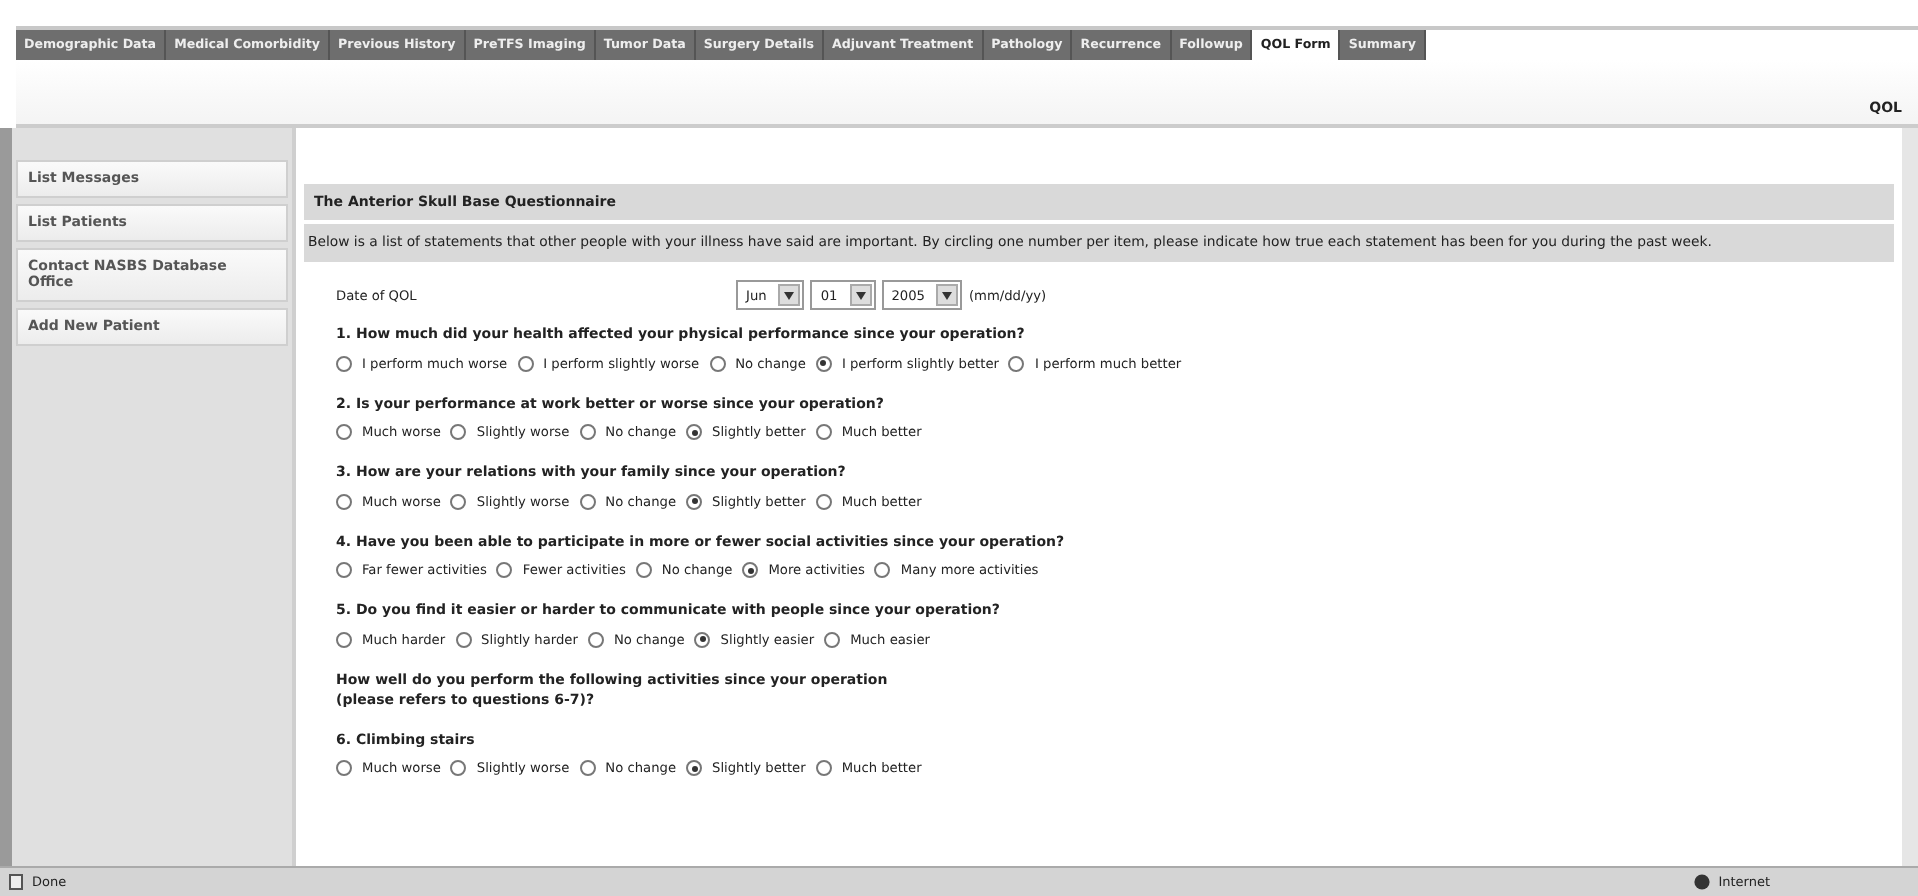 The image size is (1918, 896). I want to click on globe-icon, so click(1702, 882).